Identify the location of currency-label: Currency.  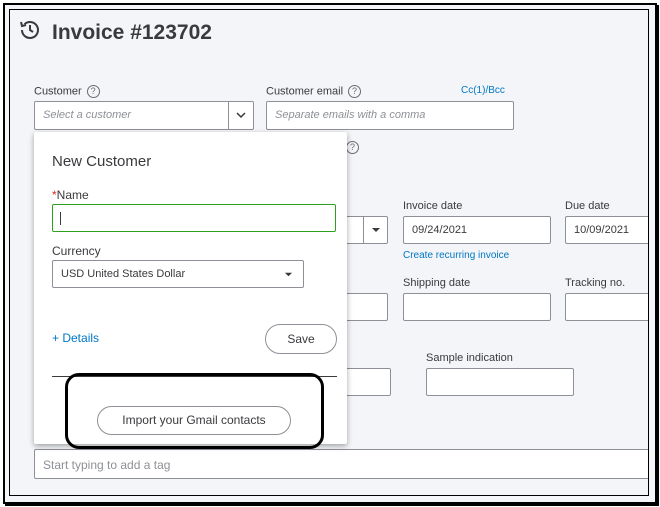
(76, 251).